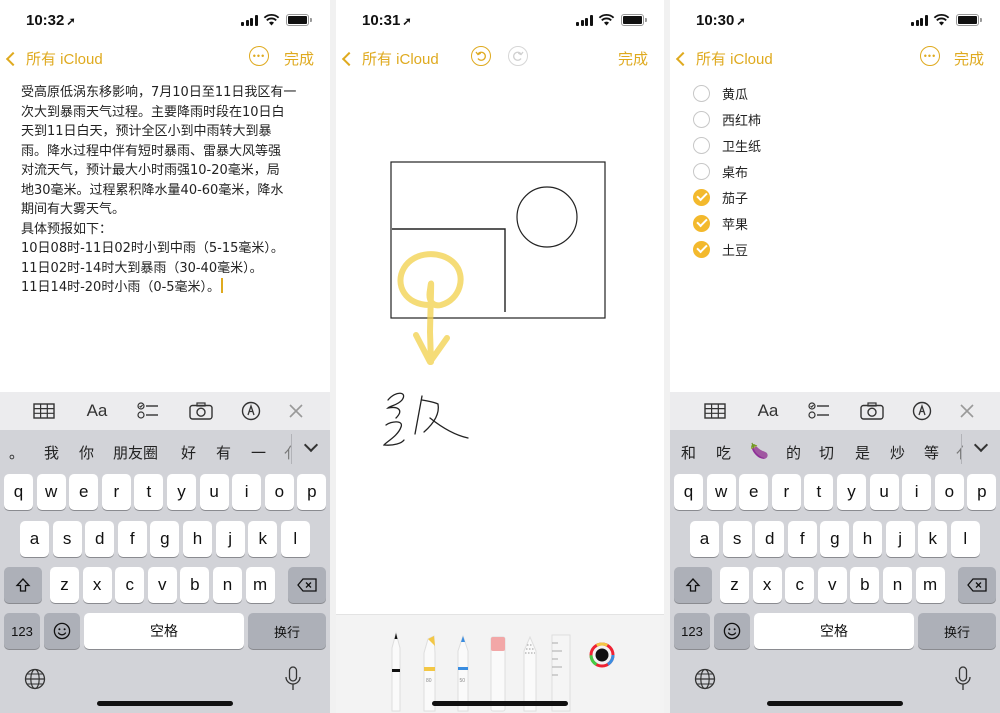 This screenshot has height=713, width=1000. What do you see at coordinates (561, 673) in the screenshot?
I see `ruler-tool` at bounding box center [561, 673].